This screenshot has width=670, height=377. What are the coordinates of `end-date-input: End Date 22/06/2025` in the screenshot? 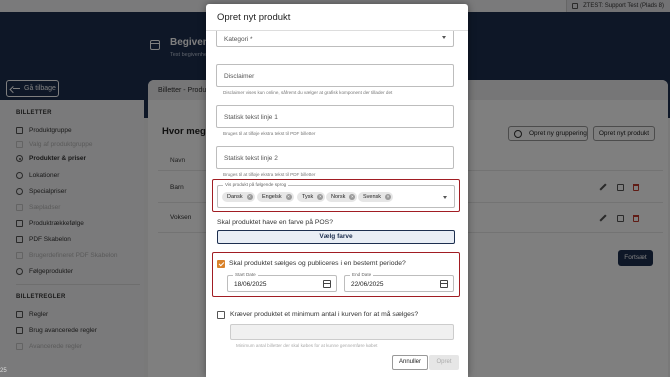 It's located at (399, 282).